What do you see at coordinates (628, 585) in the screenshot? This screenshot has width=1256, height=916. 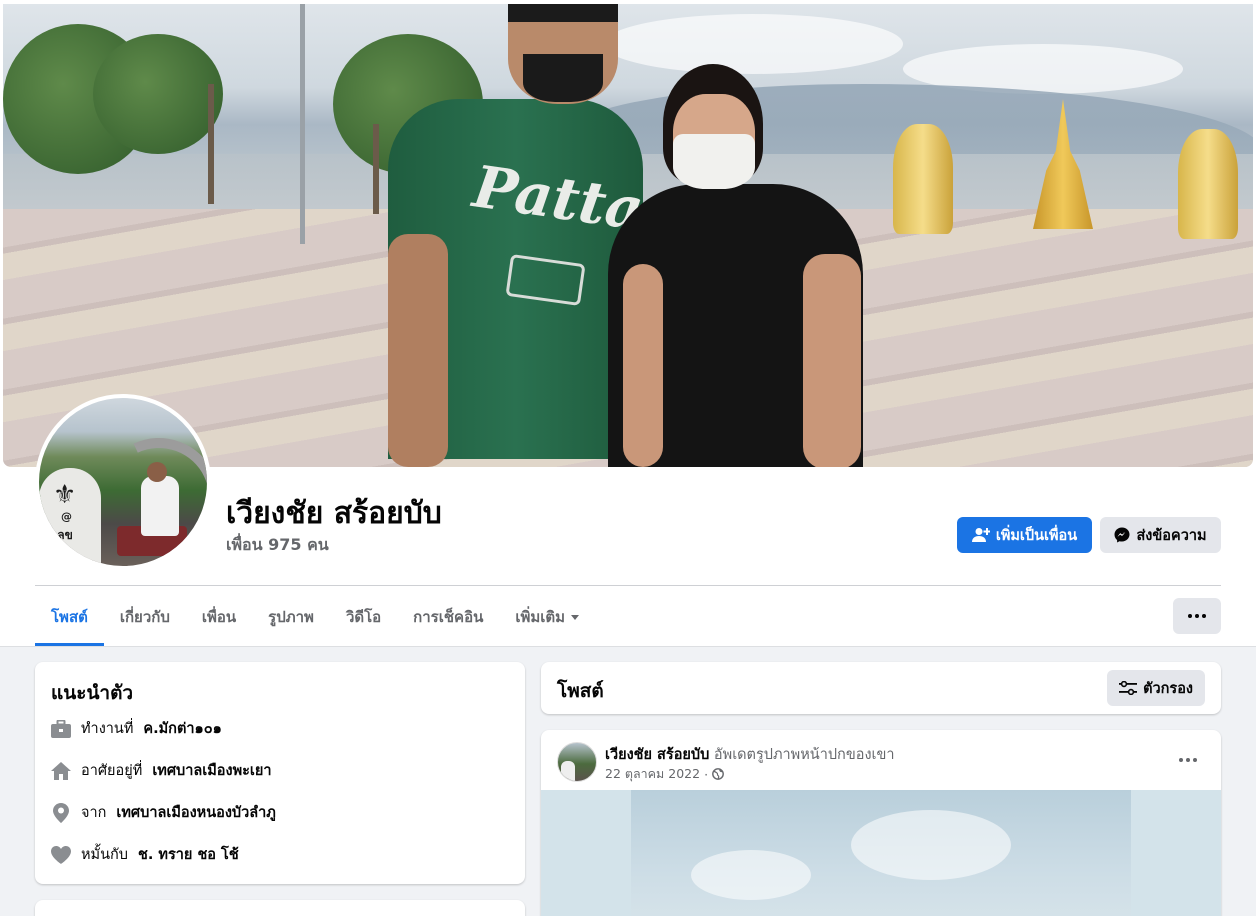 I see `header-divider` at bounding box center [628, 585].